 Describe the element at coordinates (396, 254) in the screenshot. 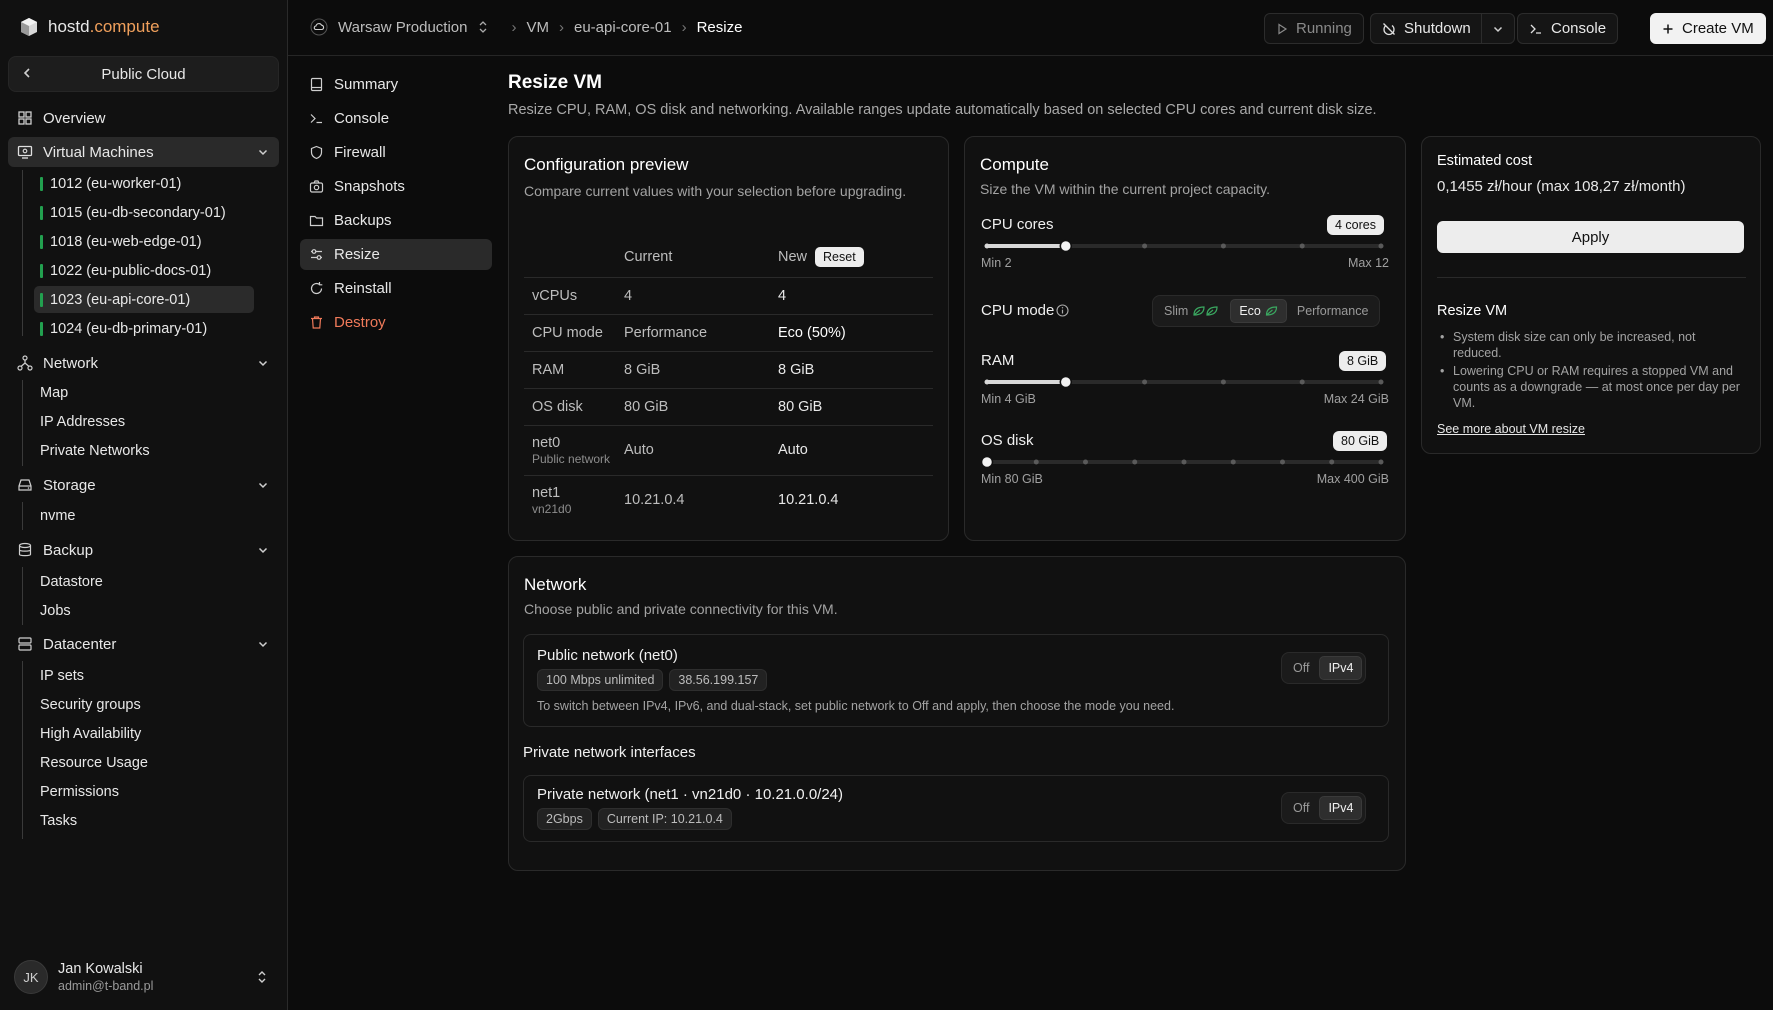

I see `tab-resize: Resize` at that location.